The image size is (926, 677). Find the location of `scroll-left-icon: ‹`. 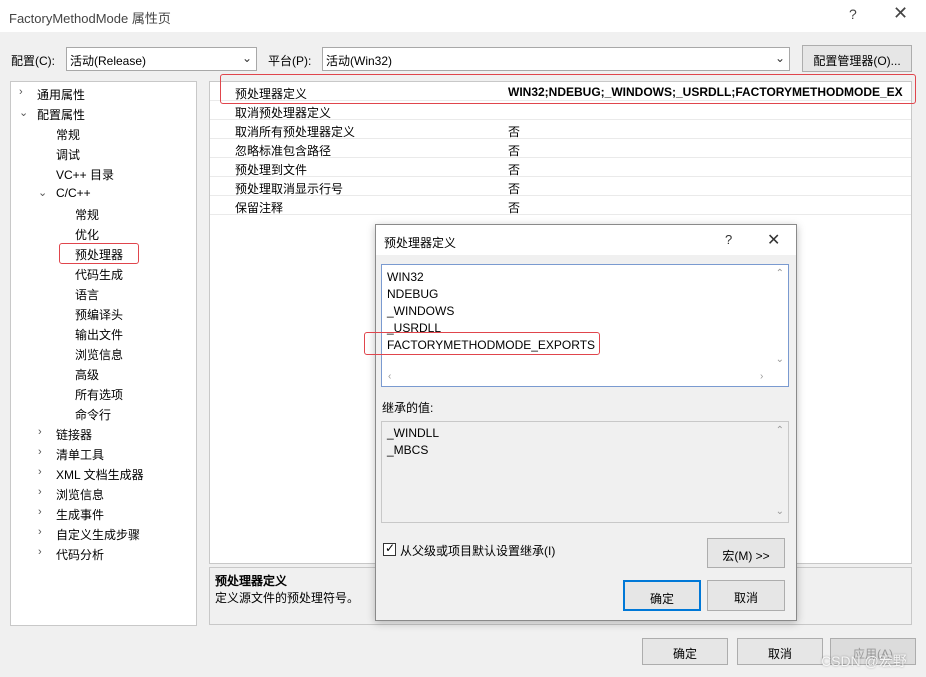

scroll-left-icon: ‹ is located at coordinates (389, 376).